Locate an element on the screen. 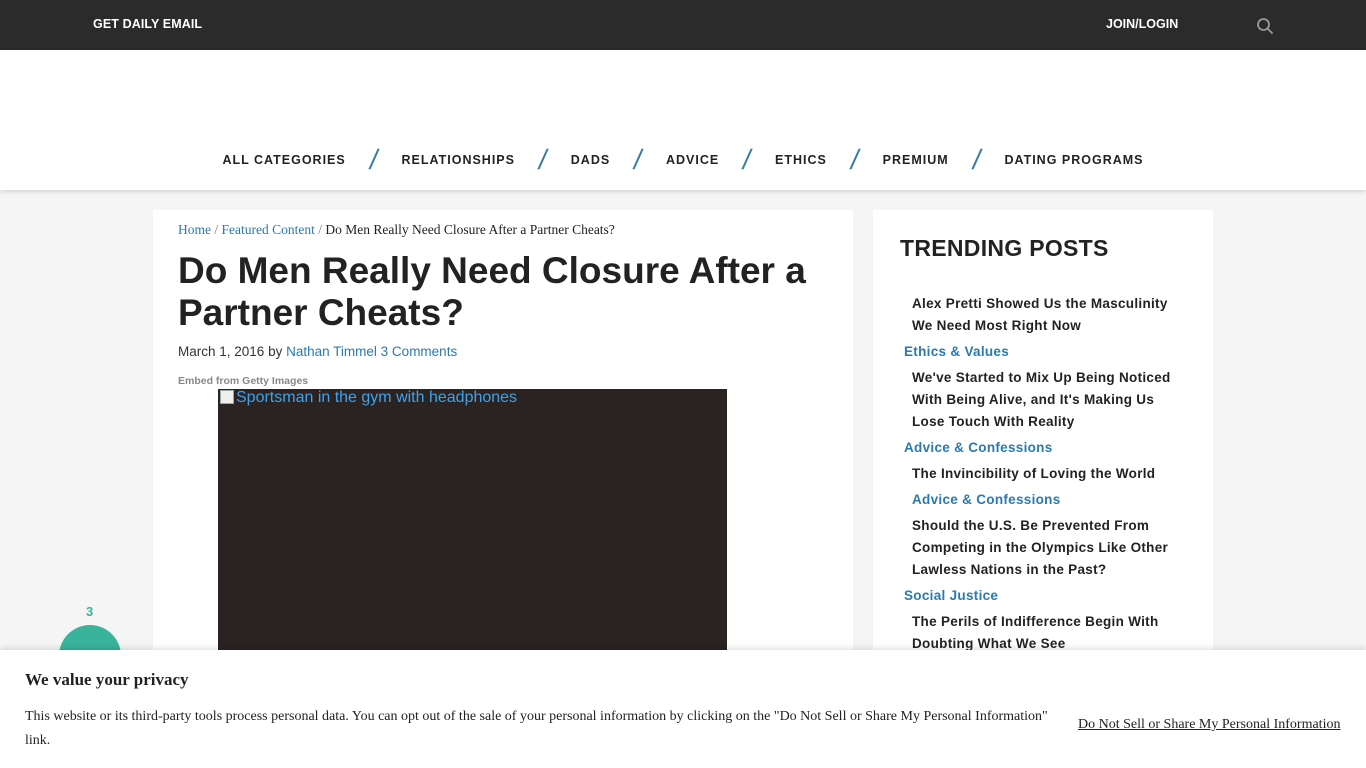 Image resolution: width=1366 pixels, height=768 pixels. breadcrumb-featured: Featured Content is located at coordinates (268, 229).